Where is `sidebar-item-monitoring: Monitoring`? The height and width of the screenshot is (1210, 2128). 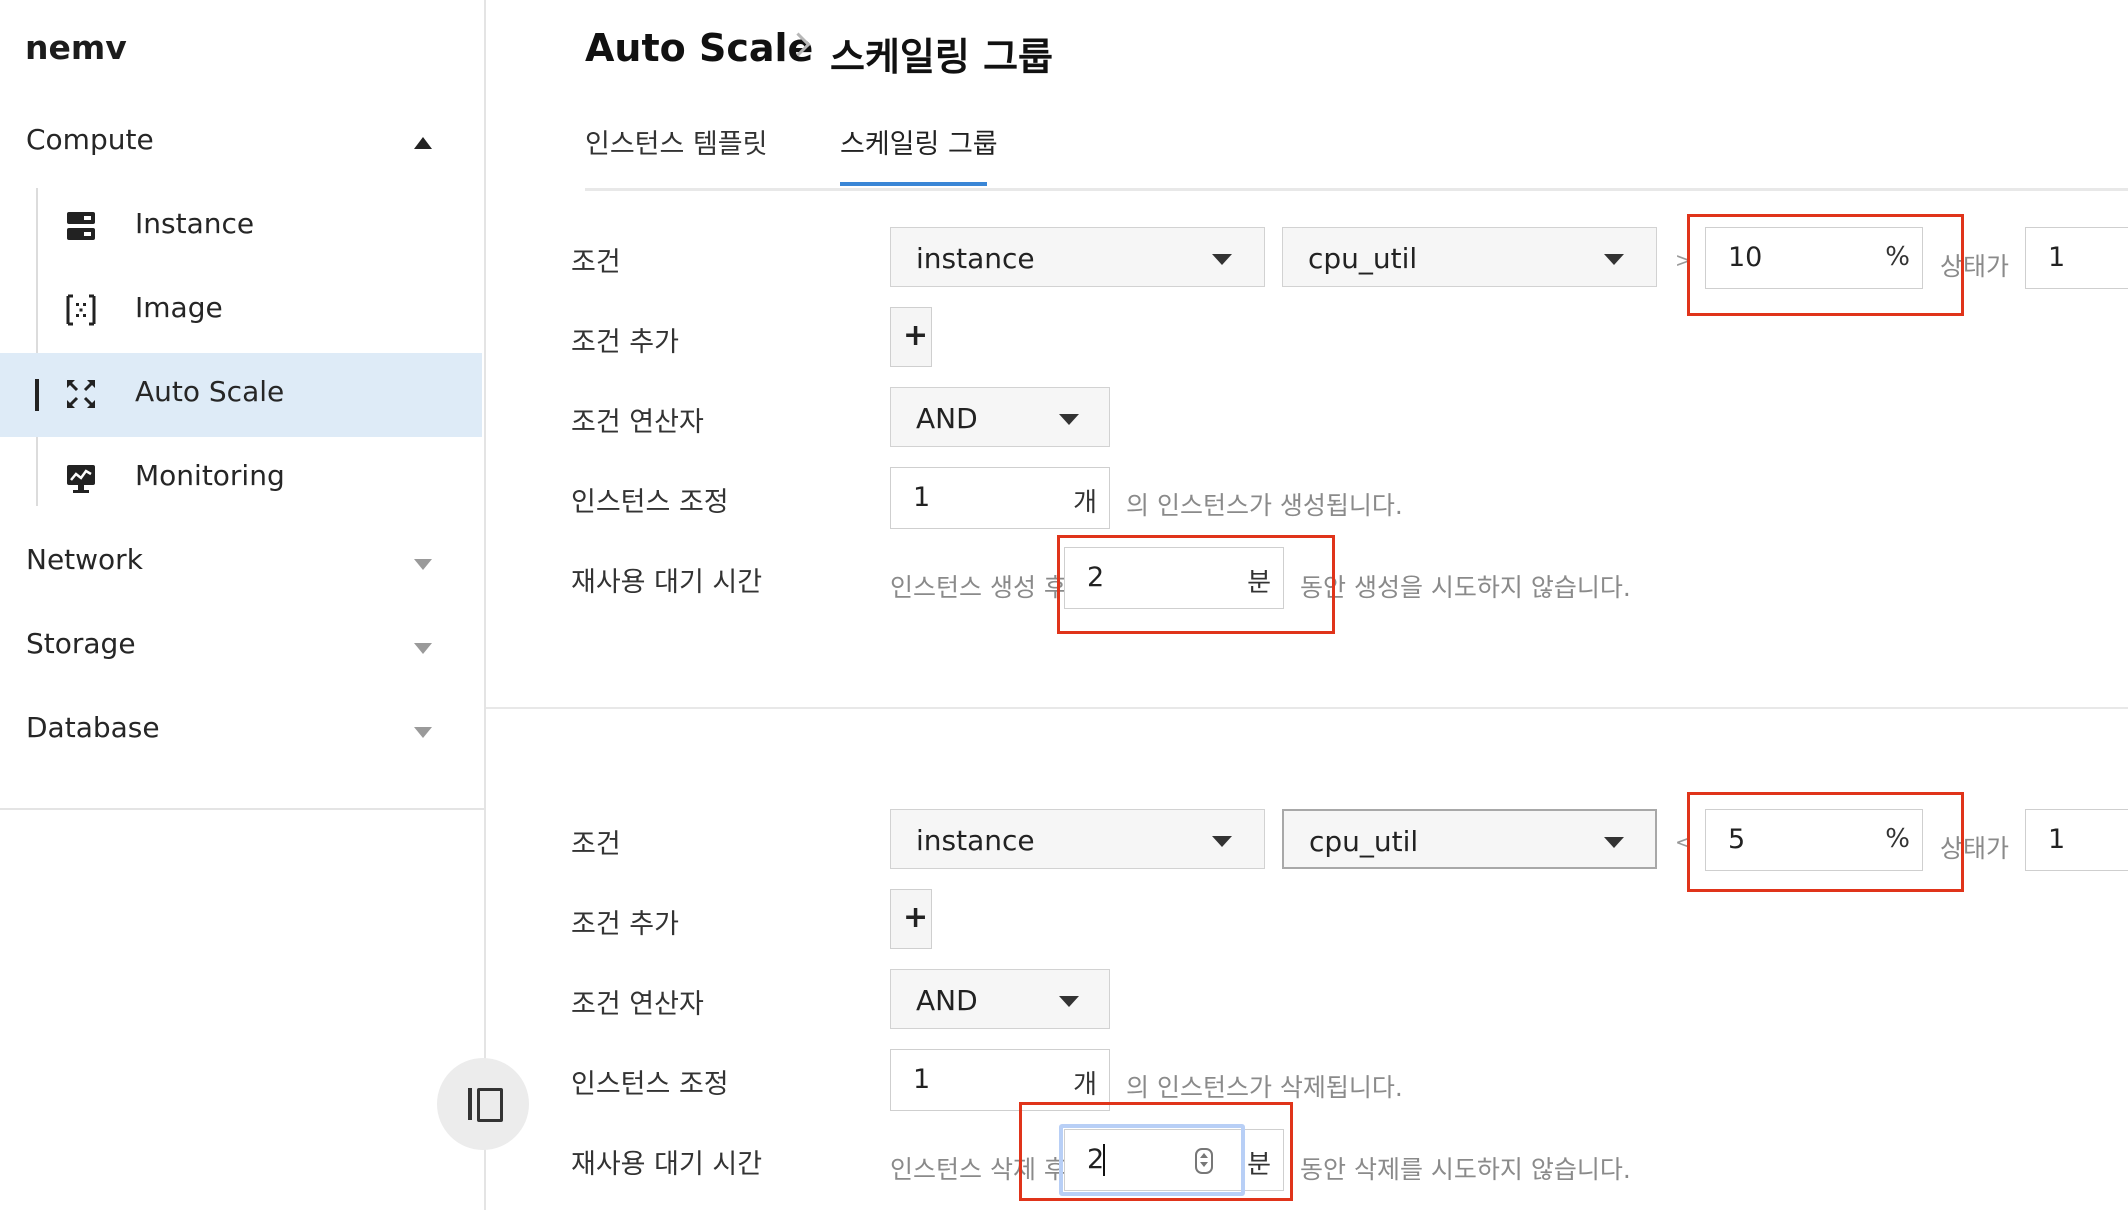 sidebar-item-monitoring: Monitoring is located at coordinates (241, 479).